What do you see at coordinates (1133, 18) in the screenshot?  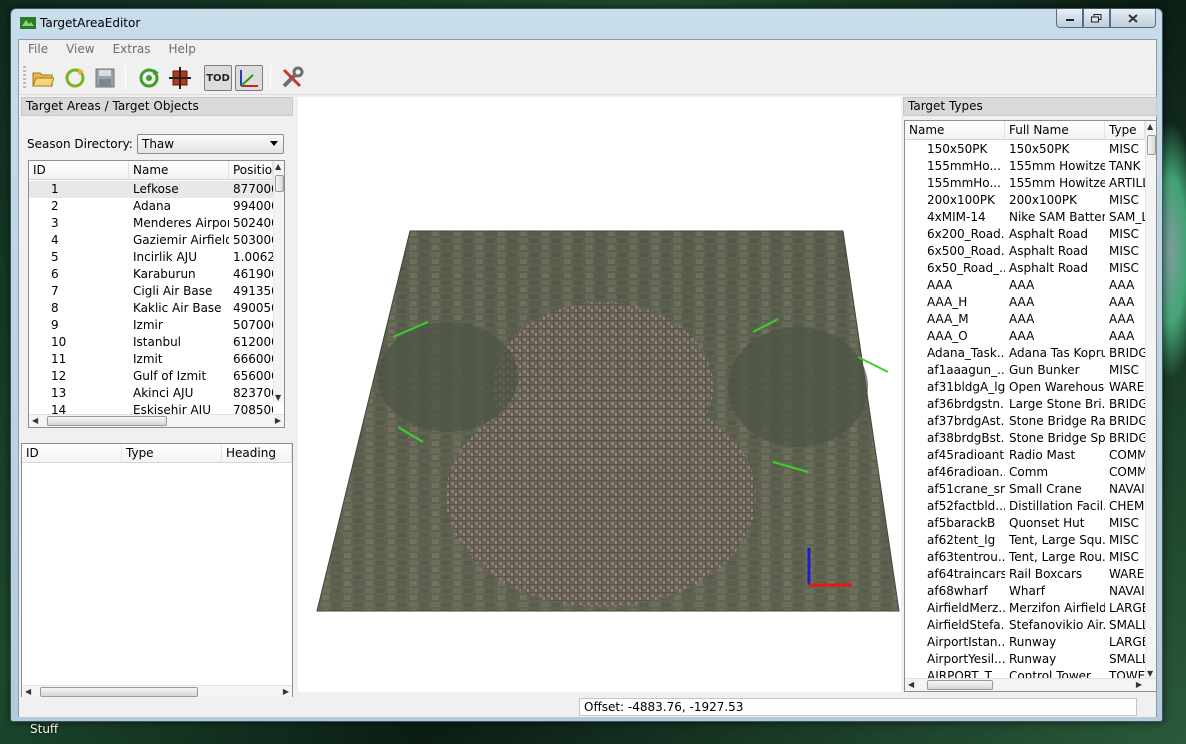 I see `close-button` at bounding box center [1133, 18].